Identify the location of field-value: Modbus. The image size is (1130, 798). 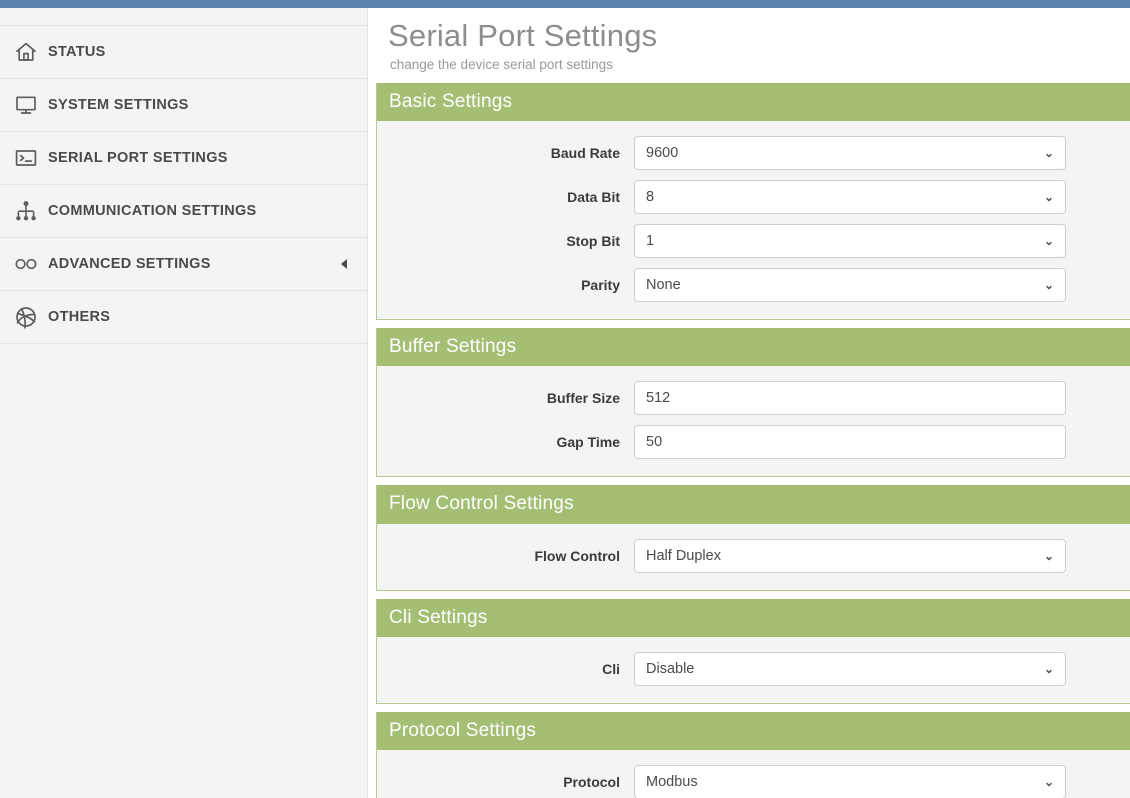
(672, 782).